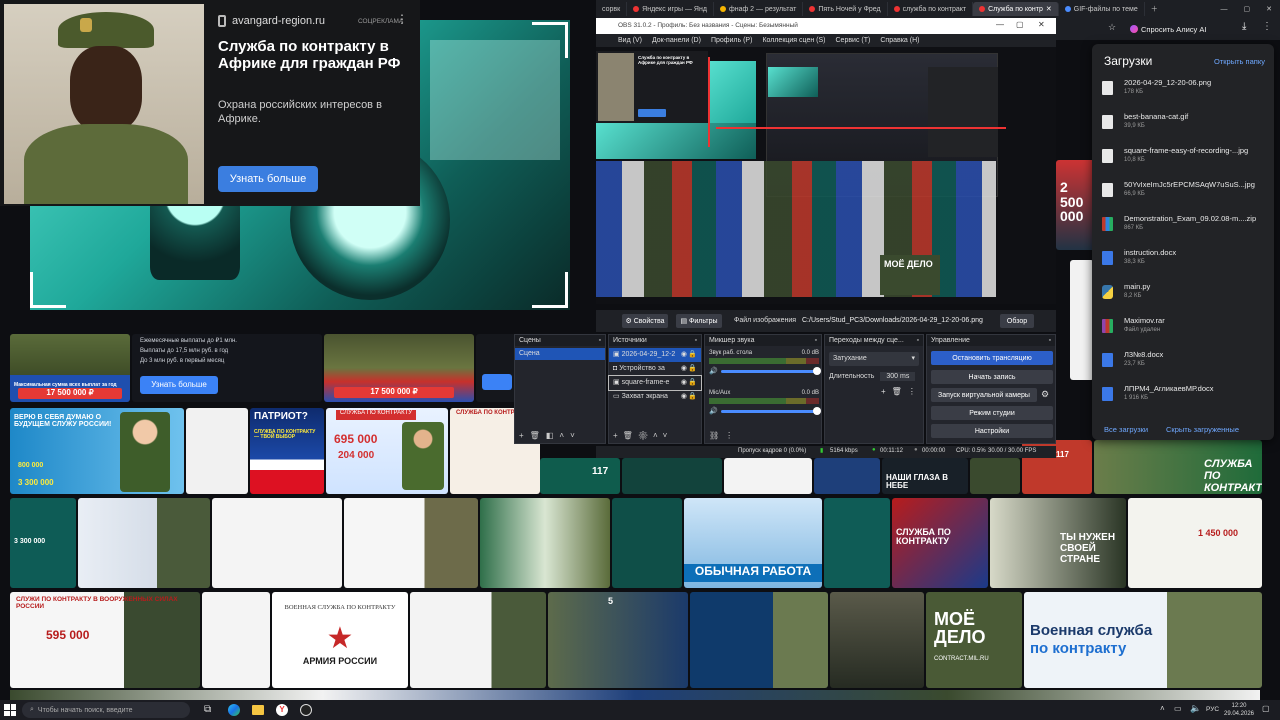 The height and width of the screenshot is (720, 1280). Describe the element at coordinates (179, 385) in the screenshot. I see `learn-more-button: Узнать больше` at that location.